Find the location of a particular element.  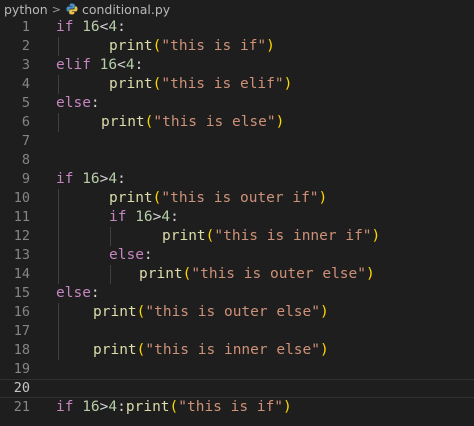

code-text: print("this is elif") is located at coordinates (200, 84).